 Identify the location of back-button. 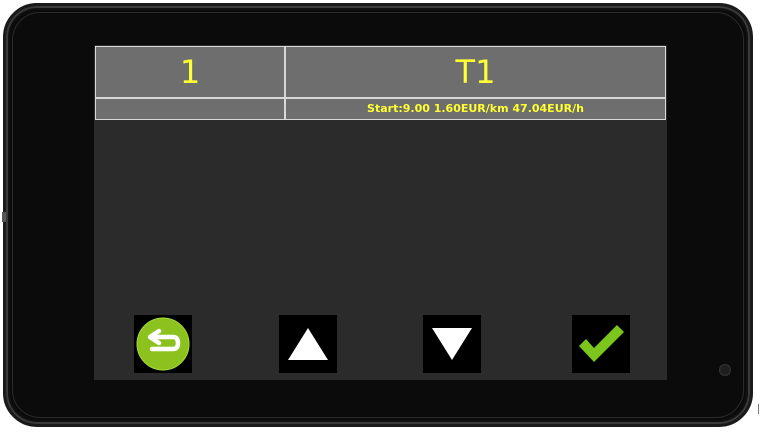
(163, 344).